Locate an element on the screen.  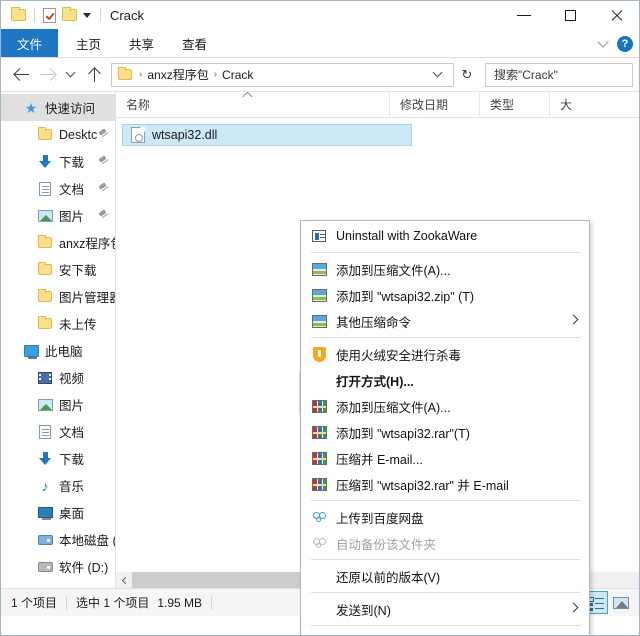
sidebar-item-13: 下载 is located at coordinates (58, 458).